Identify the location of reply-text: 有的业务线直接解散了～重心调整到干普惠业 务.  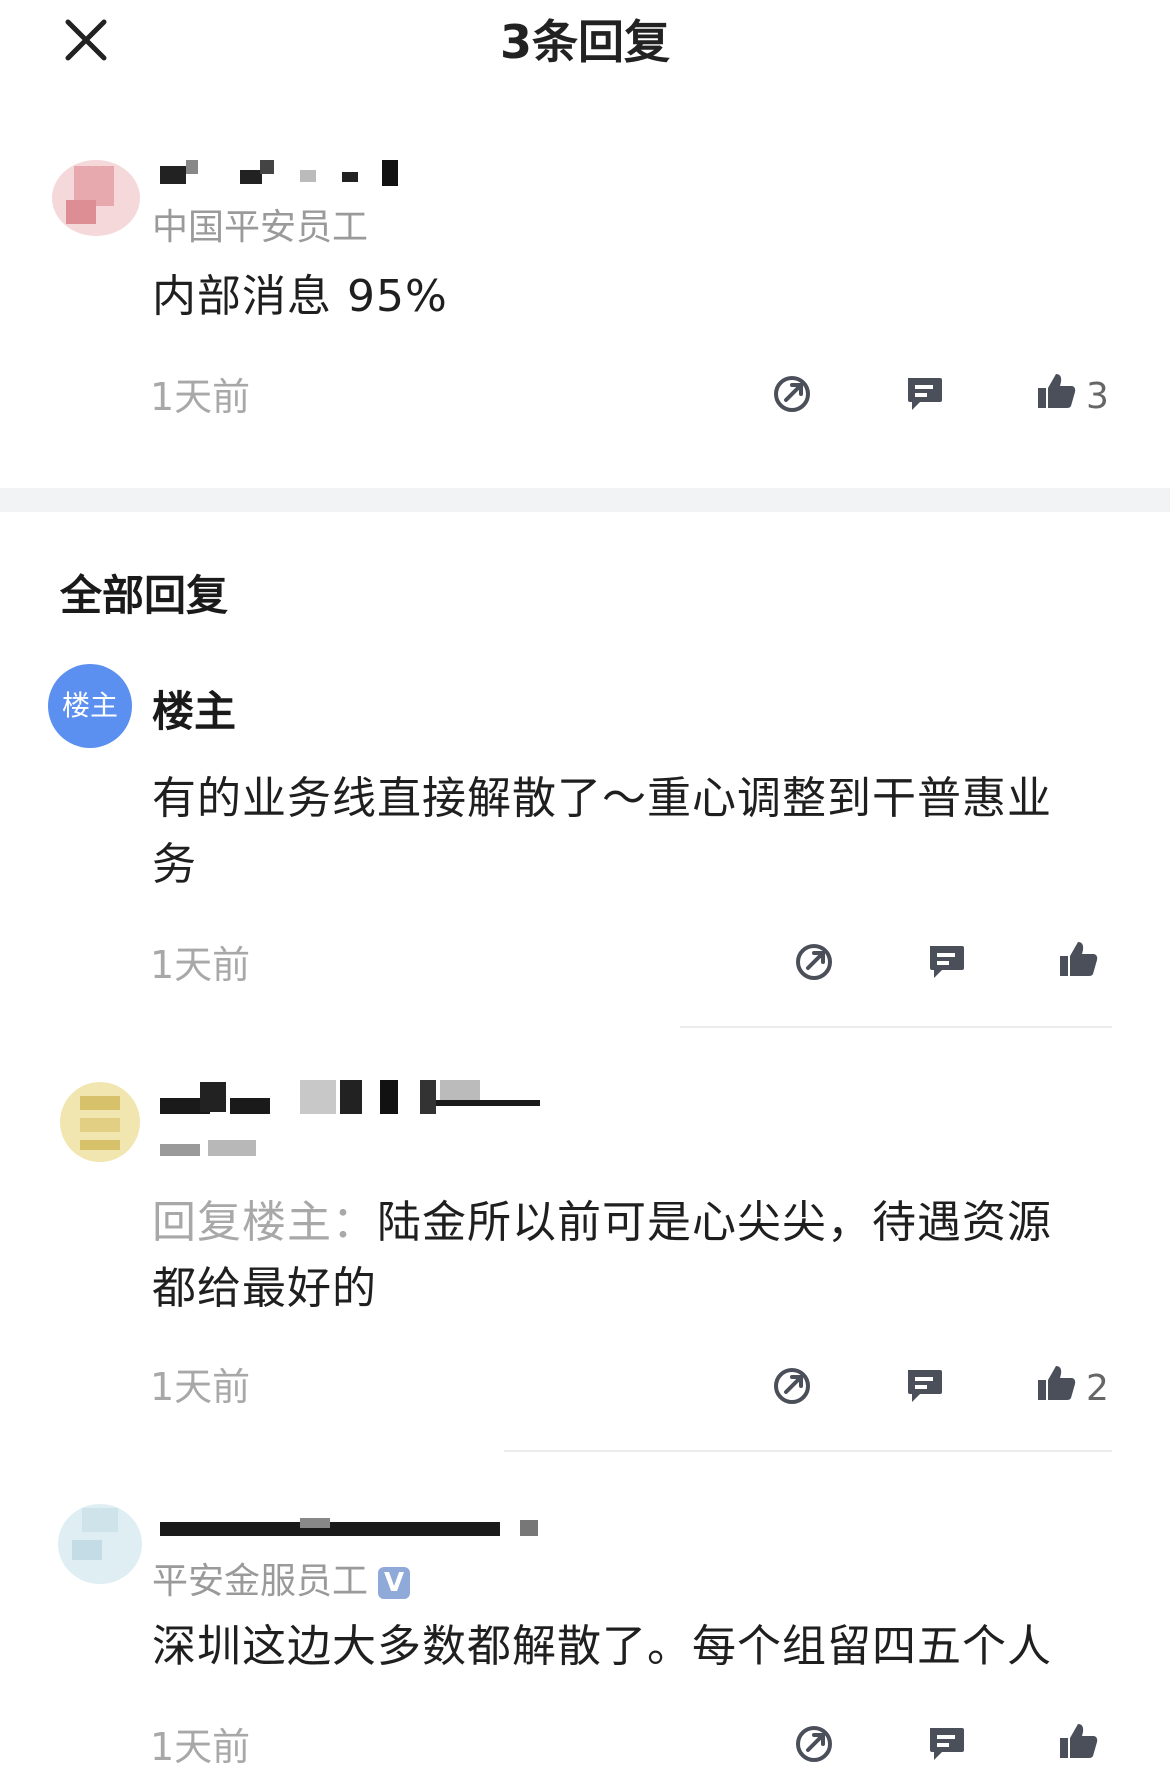
(622, 832).